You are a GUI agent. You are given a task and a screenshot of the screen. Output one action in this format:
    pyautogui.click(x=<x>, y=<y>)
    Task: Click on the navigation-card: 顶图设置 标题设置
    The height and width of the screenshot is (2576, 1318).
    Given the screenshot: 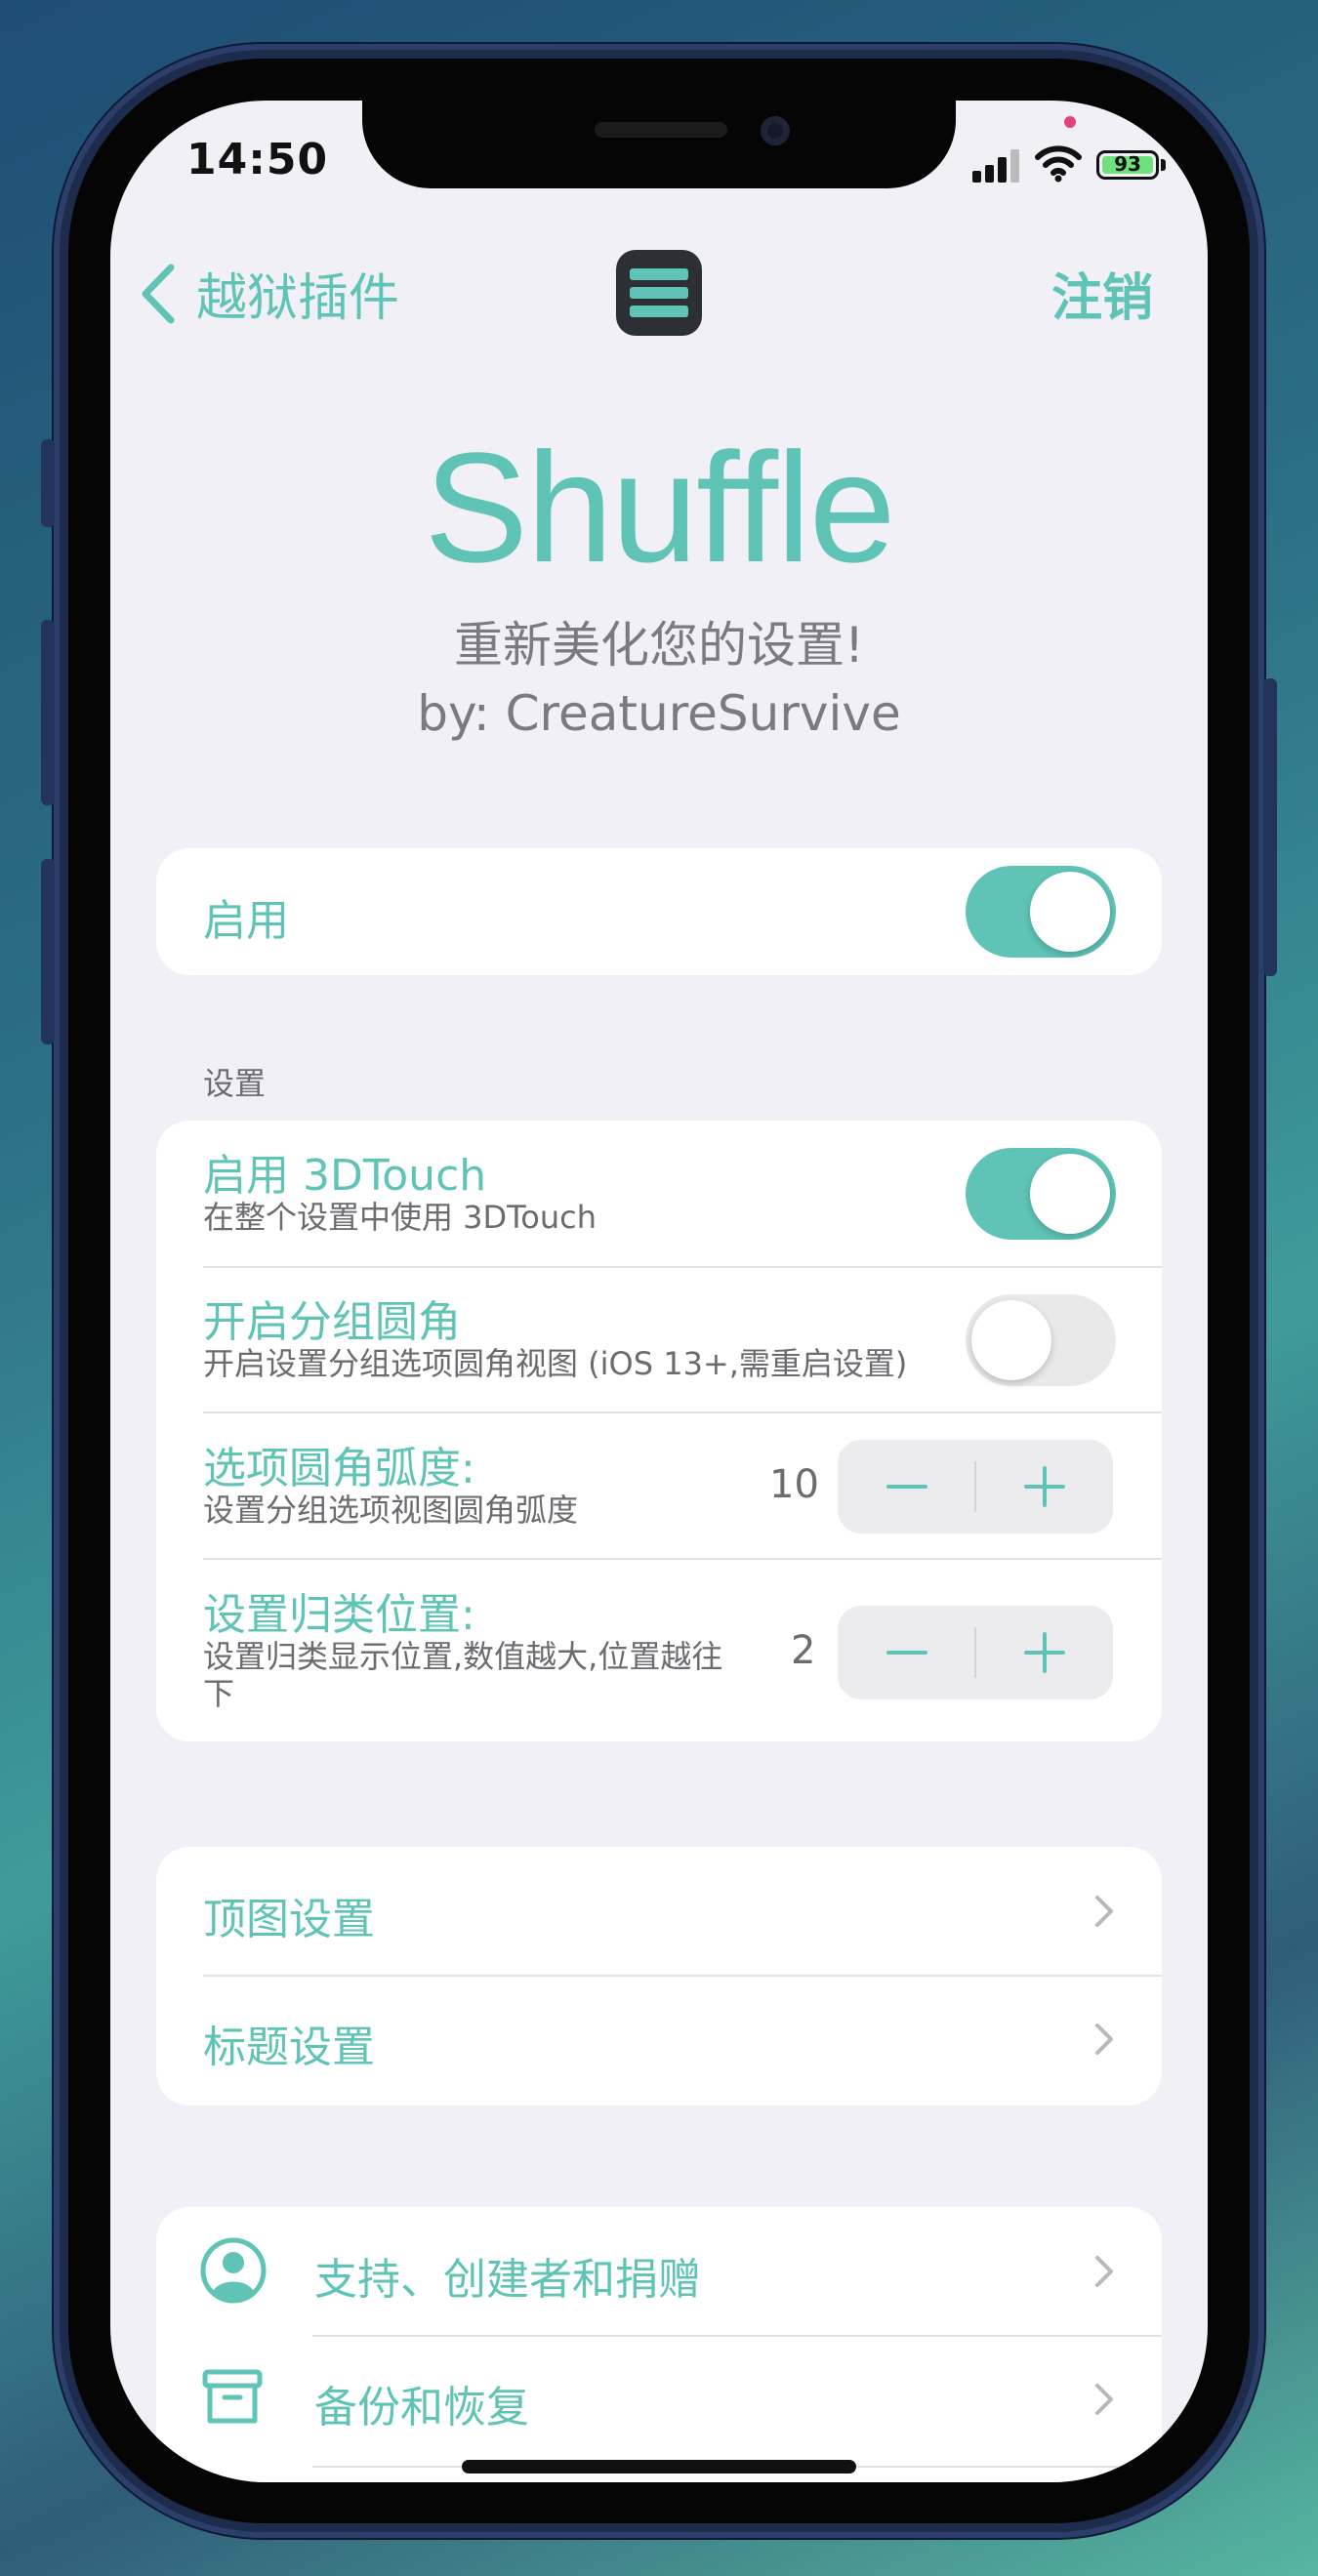 What is the action you would take?
    pyautogui.click(x=659, y=1976)
    